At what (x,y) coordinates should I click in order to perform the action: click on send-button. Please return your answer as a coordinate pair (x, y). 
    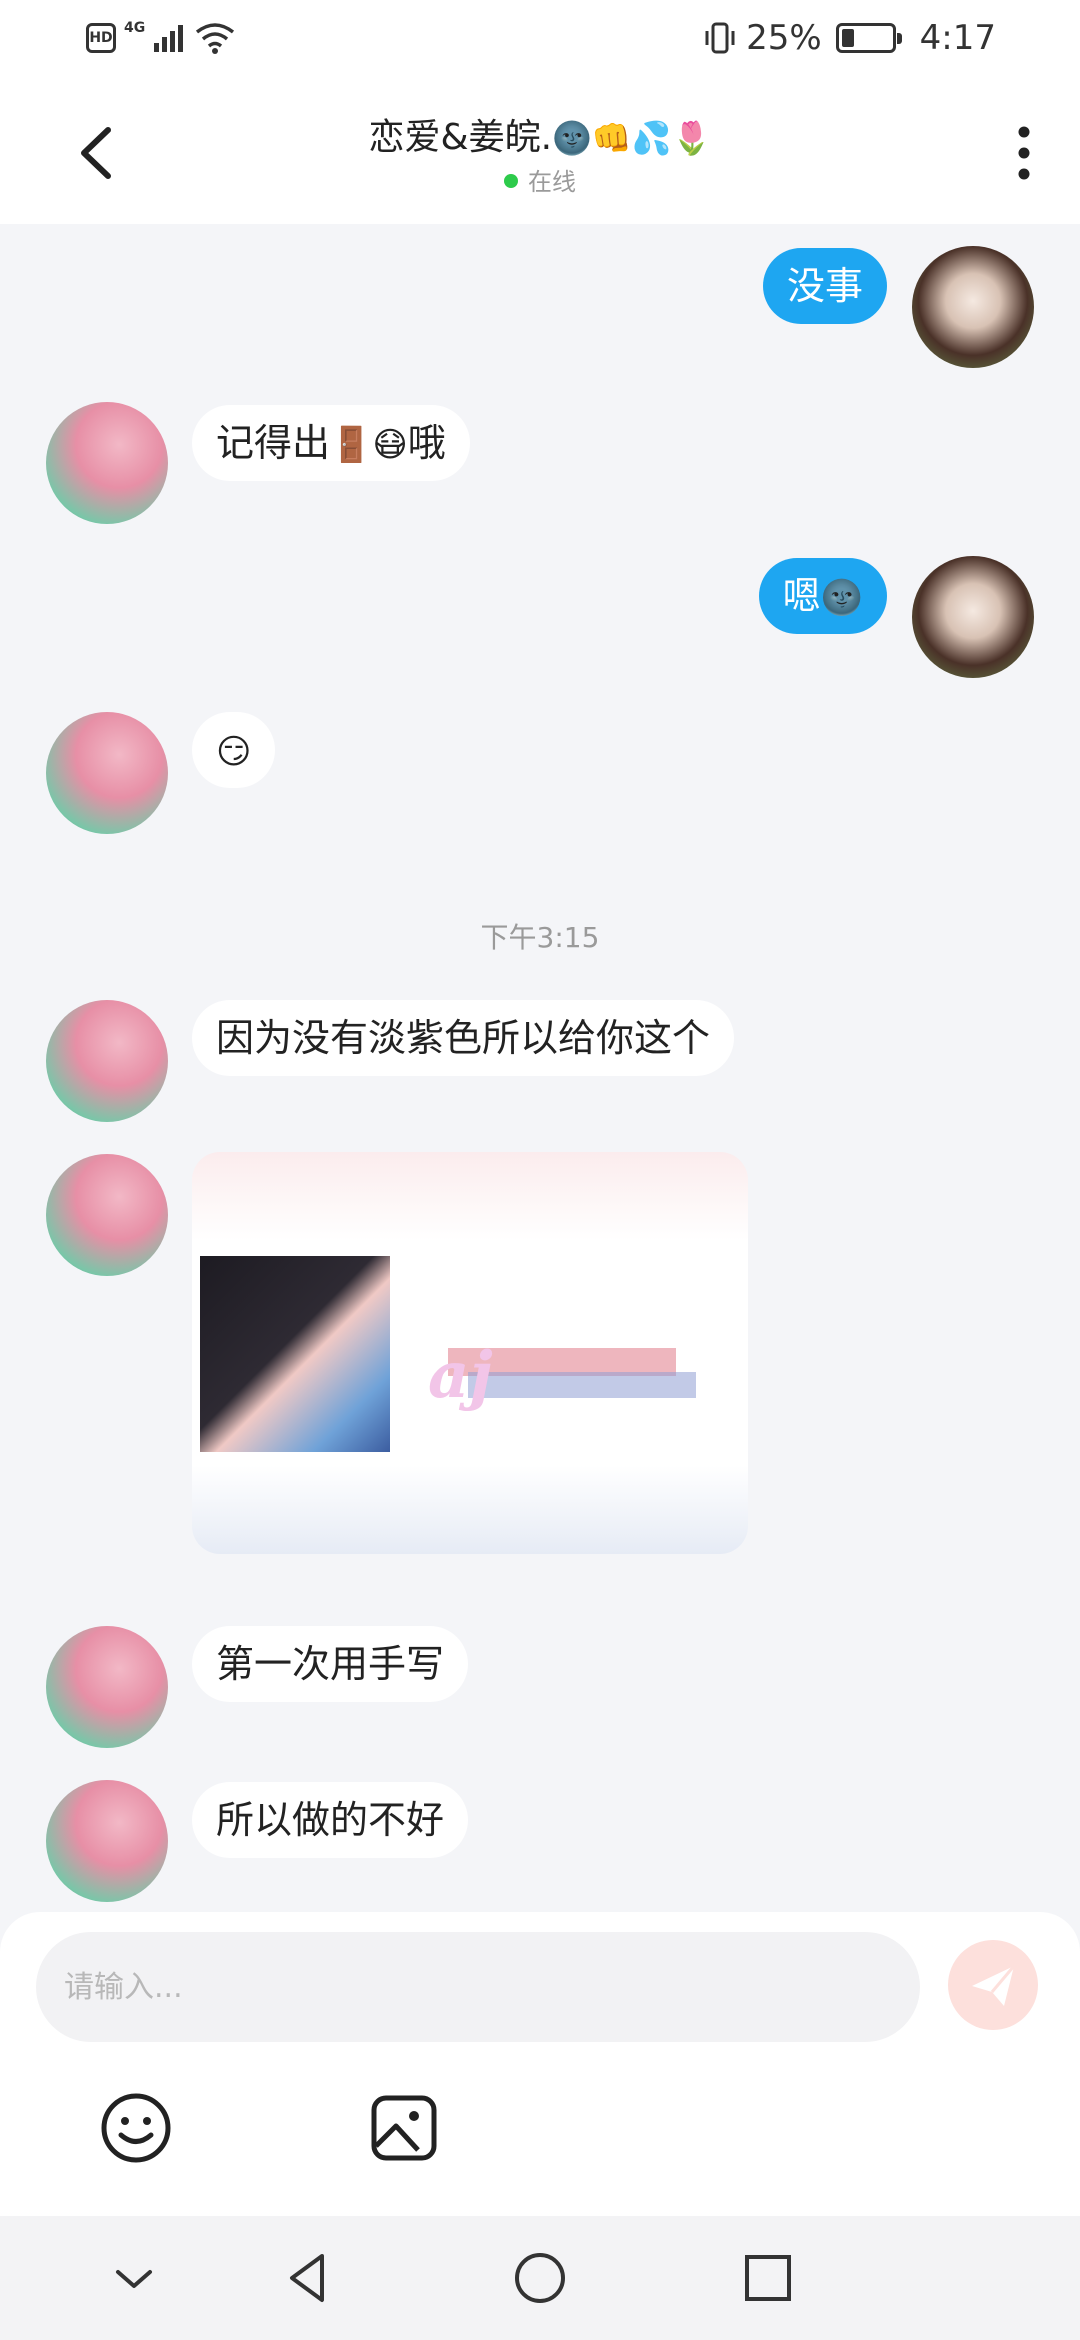
    Looking at the image, I should click on (993, 1985).